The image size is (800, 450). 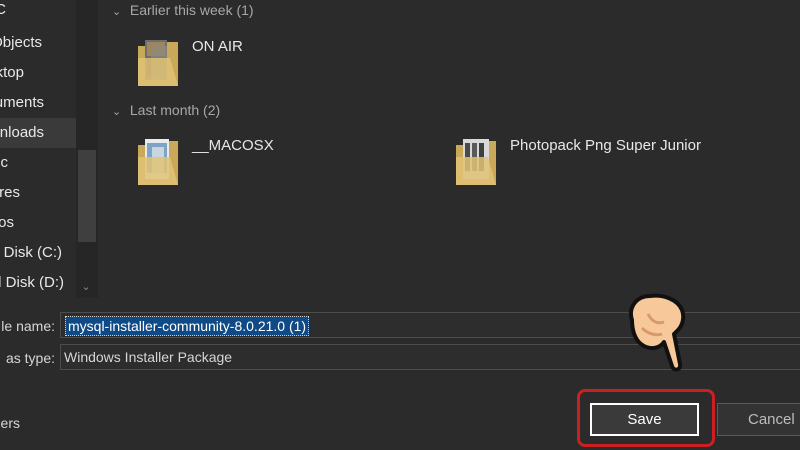 I want to click on group-header-label: Earlier this week (1), so click(x=191, y=10).